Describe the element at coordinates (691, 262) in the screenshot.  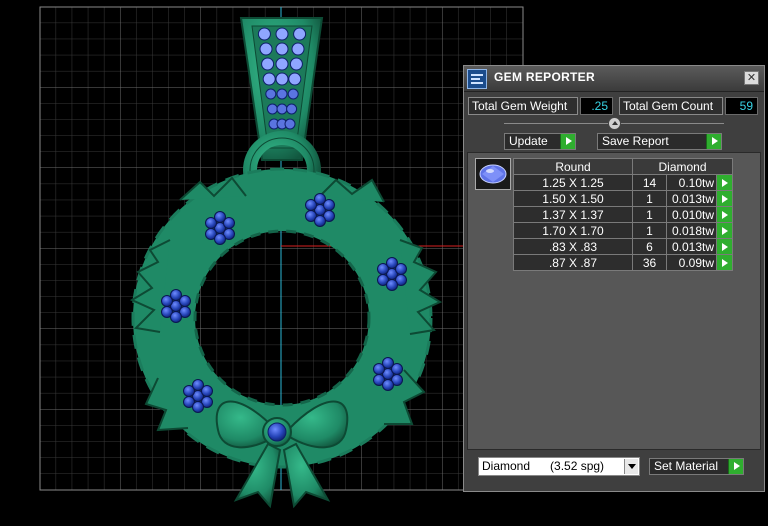
I see `gem-weight: 0.09tw` at that location.